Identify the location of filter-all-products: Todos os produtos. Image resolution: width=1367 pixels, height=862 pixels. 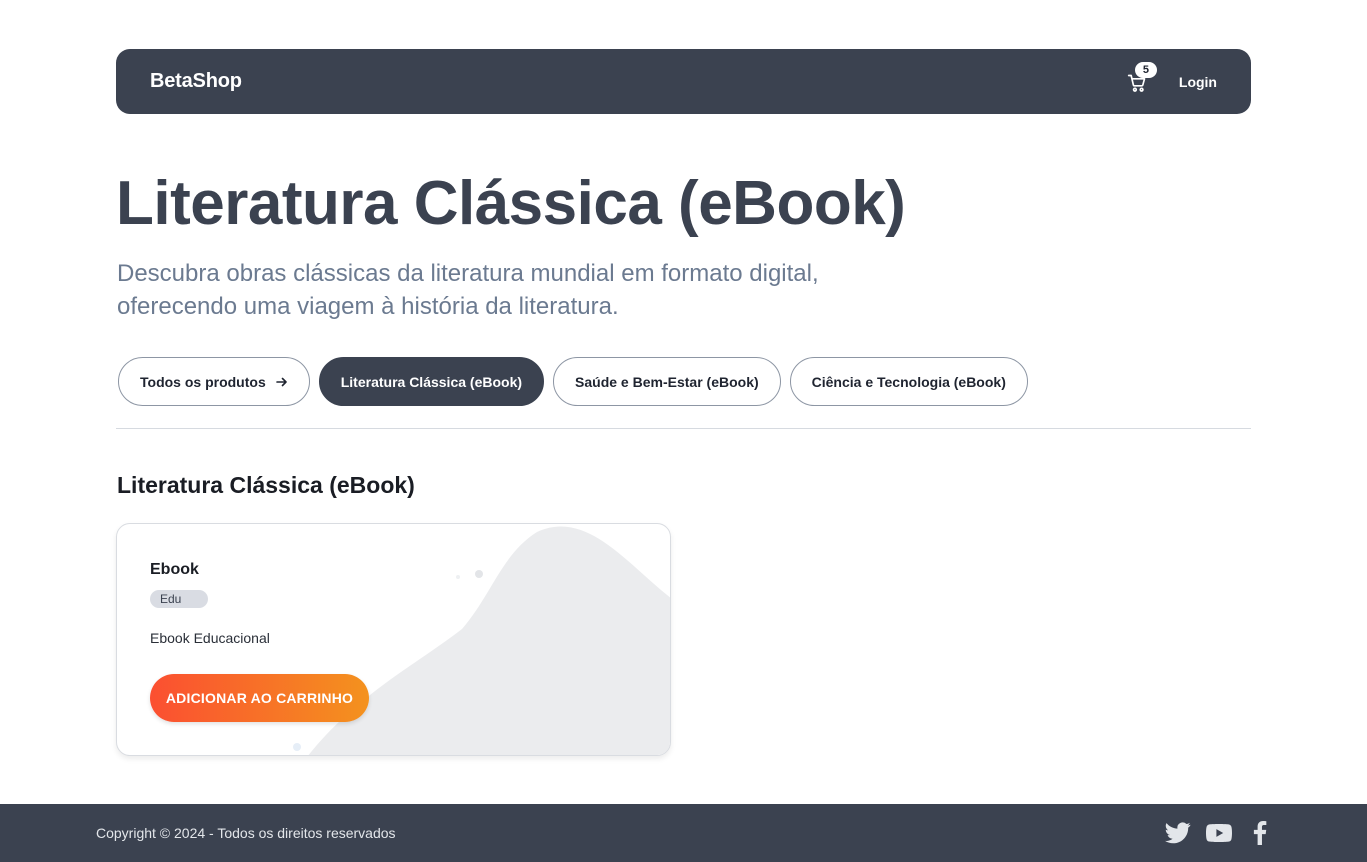
(214, 381).